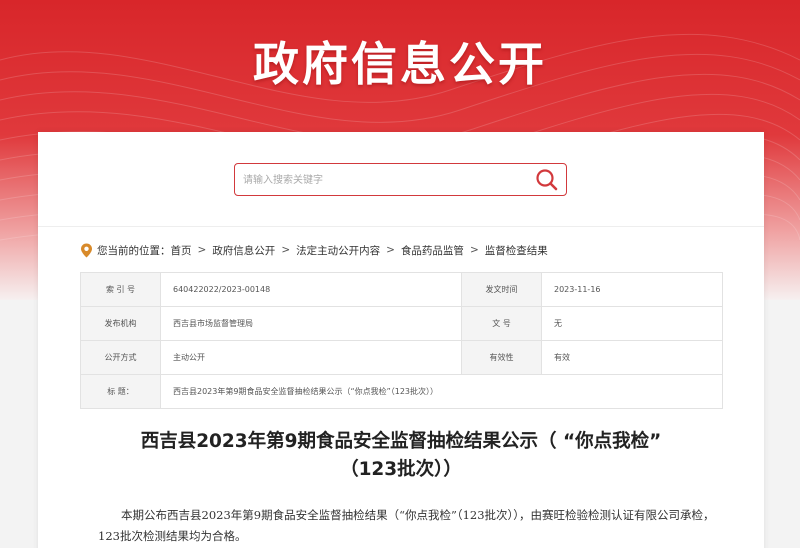 Image resolution: width=800 pixels, height=548 pixels. What do you see at coordinates (401, 456) in the screenshot?
I see `article-title: 西吉县2023年第9期食品安全监督抽检结果公示（ “你点我检” （123批次））` at bounding box center [401, 456].